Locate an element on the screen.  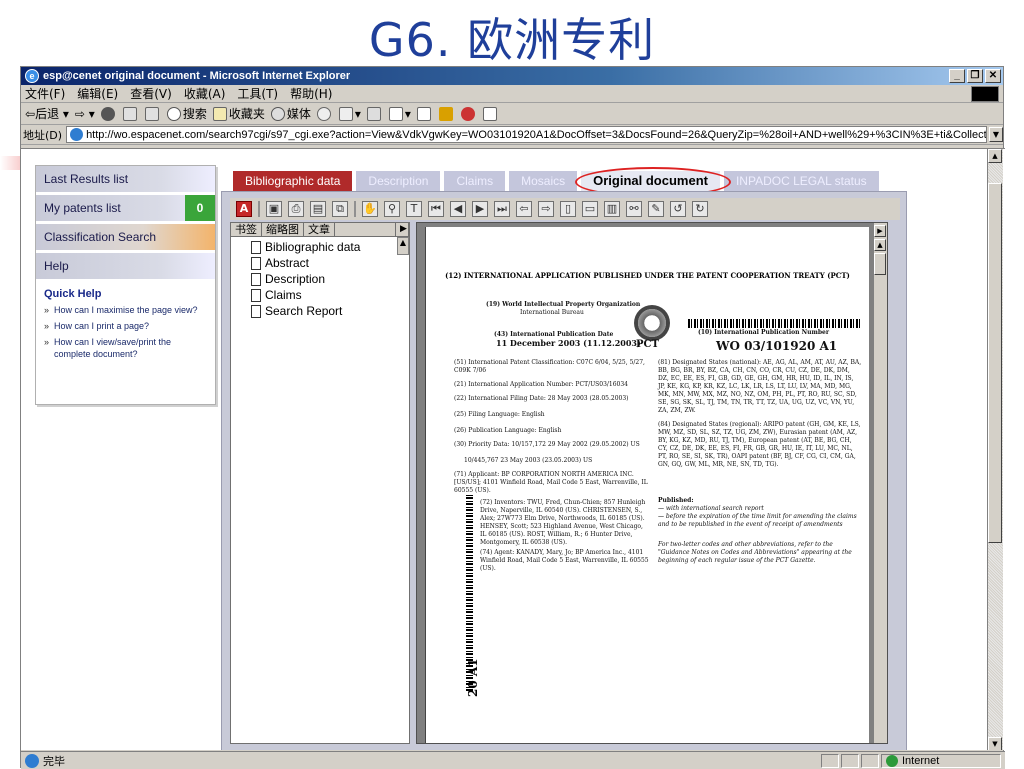
mail-button: ▾ is located at coordinates (349, 113).